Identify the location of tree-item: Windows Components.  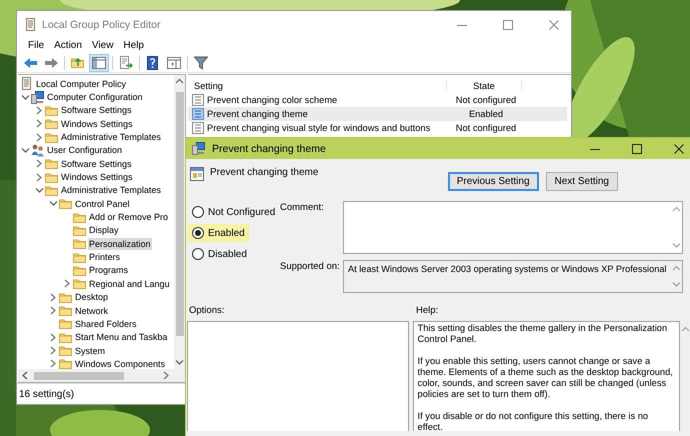
(120, 363).